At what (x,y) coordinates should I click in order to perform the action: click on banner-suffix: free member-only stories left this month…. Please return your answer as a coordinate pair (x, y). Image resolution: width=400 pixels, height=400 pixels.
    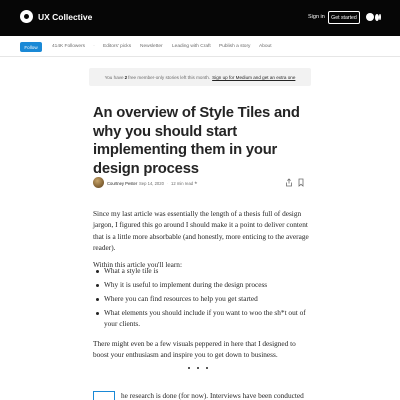
    Looking at the image, I should click on (169, 77).